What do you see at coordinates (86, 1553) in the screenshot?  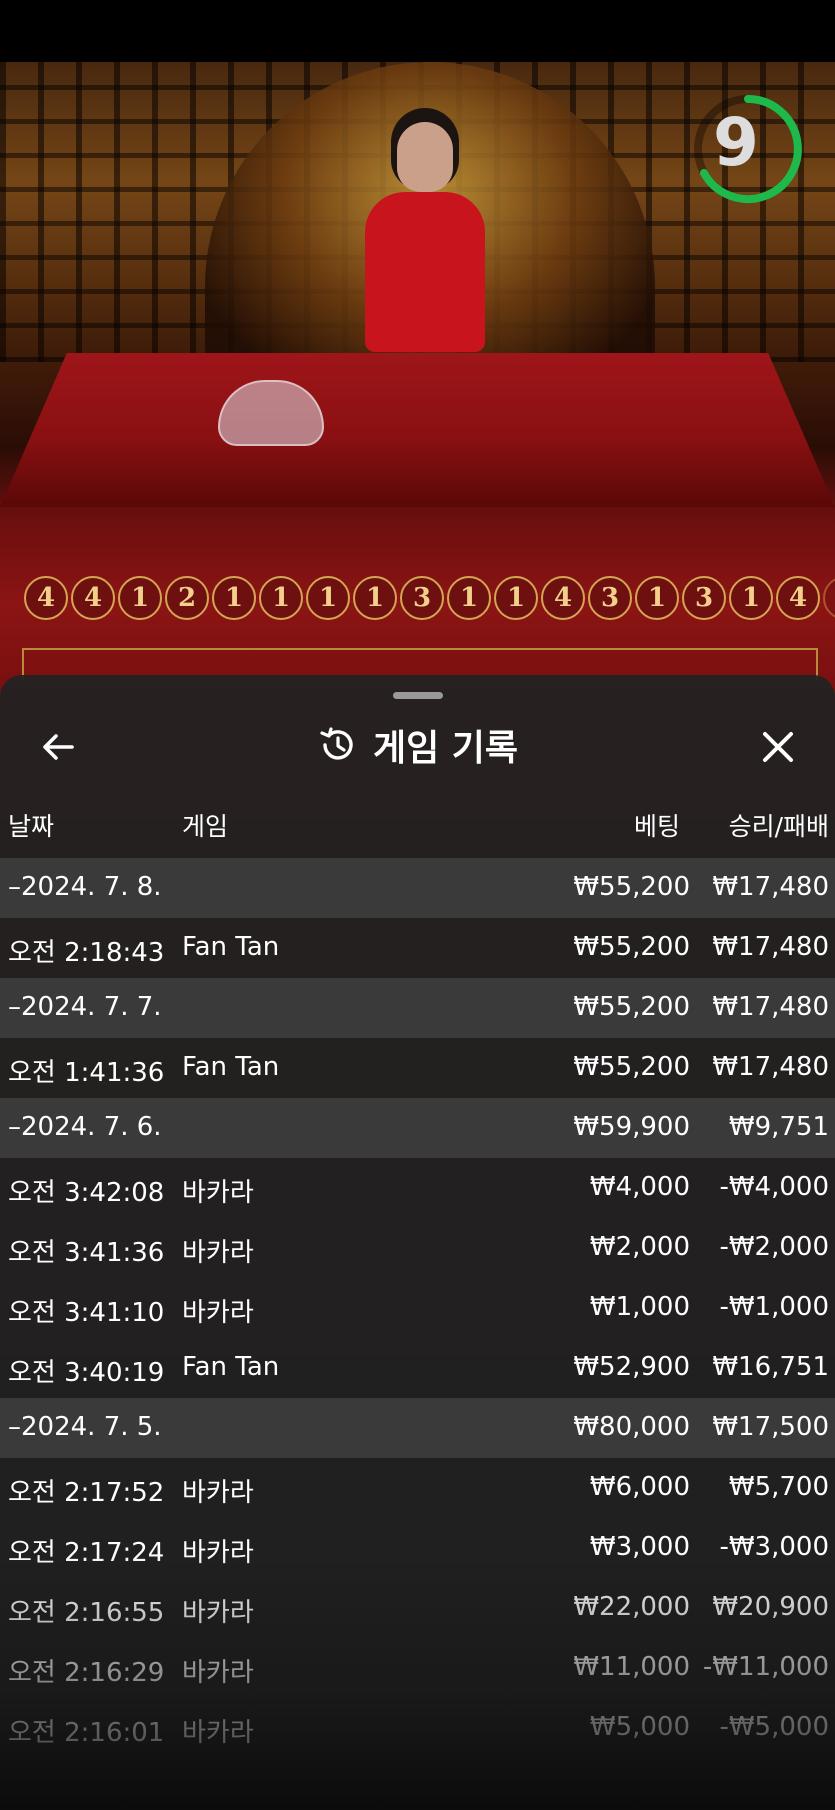 I see `row-time: 오전 2:17:24` at bounding box center [86, 1553].